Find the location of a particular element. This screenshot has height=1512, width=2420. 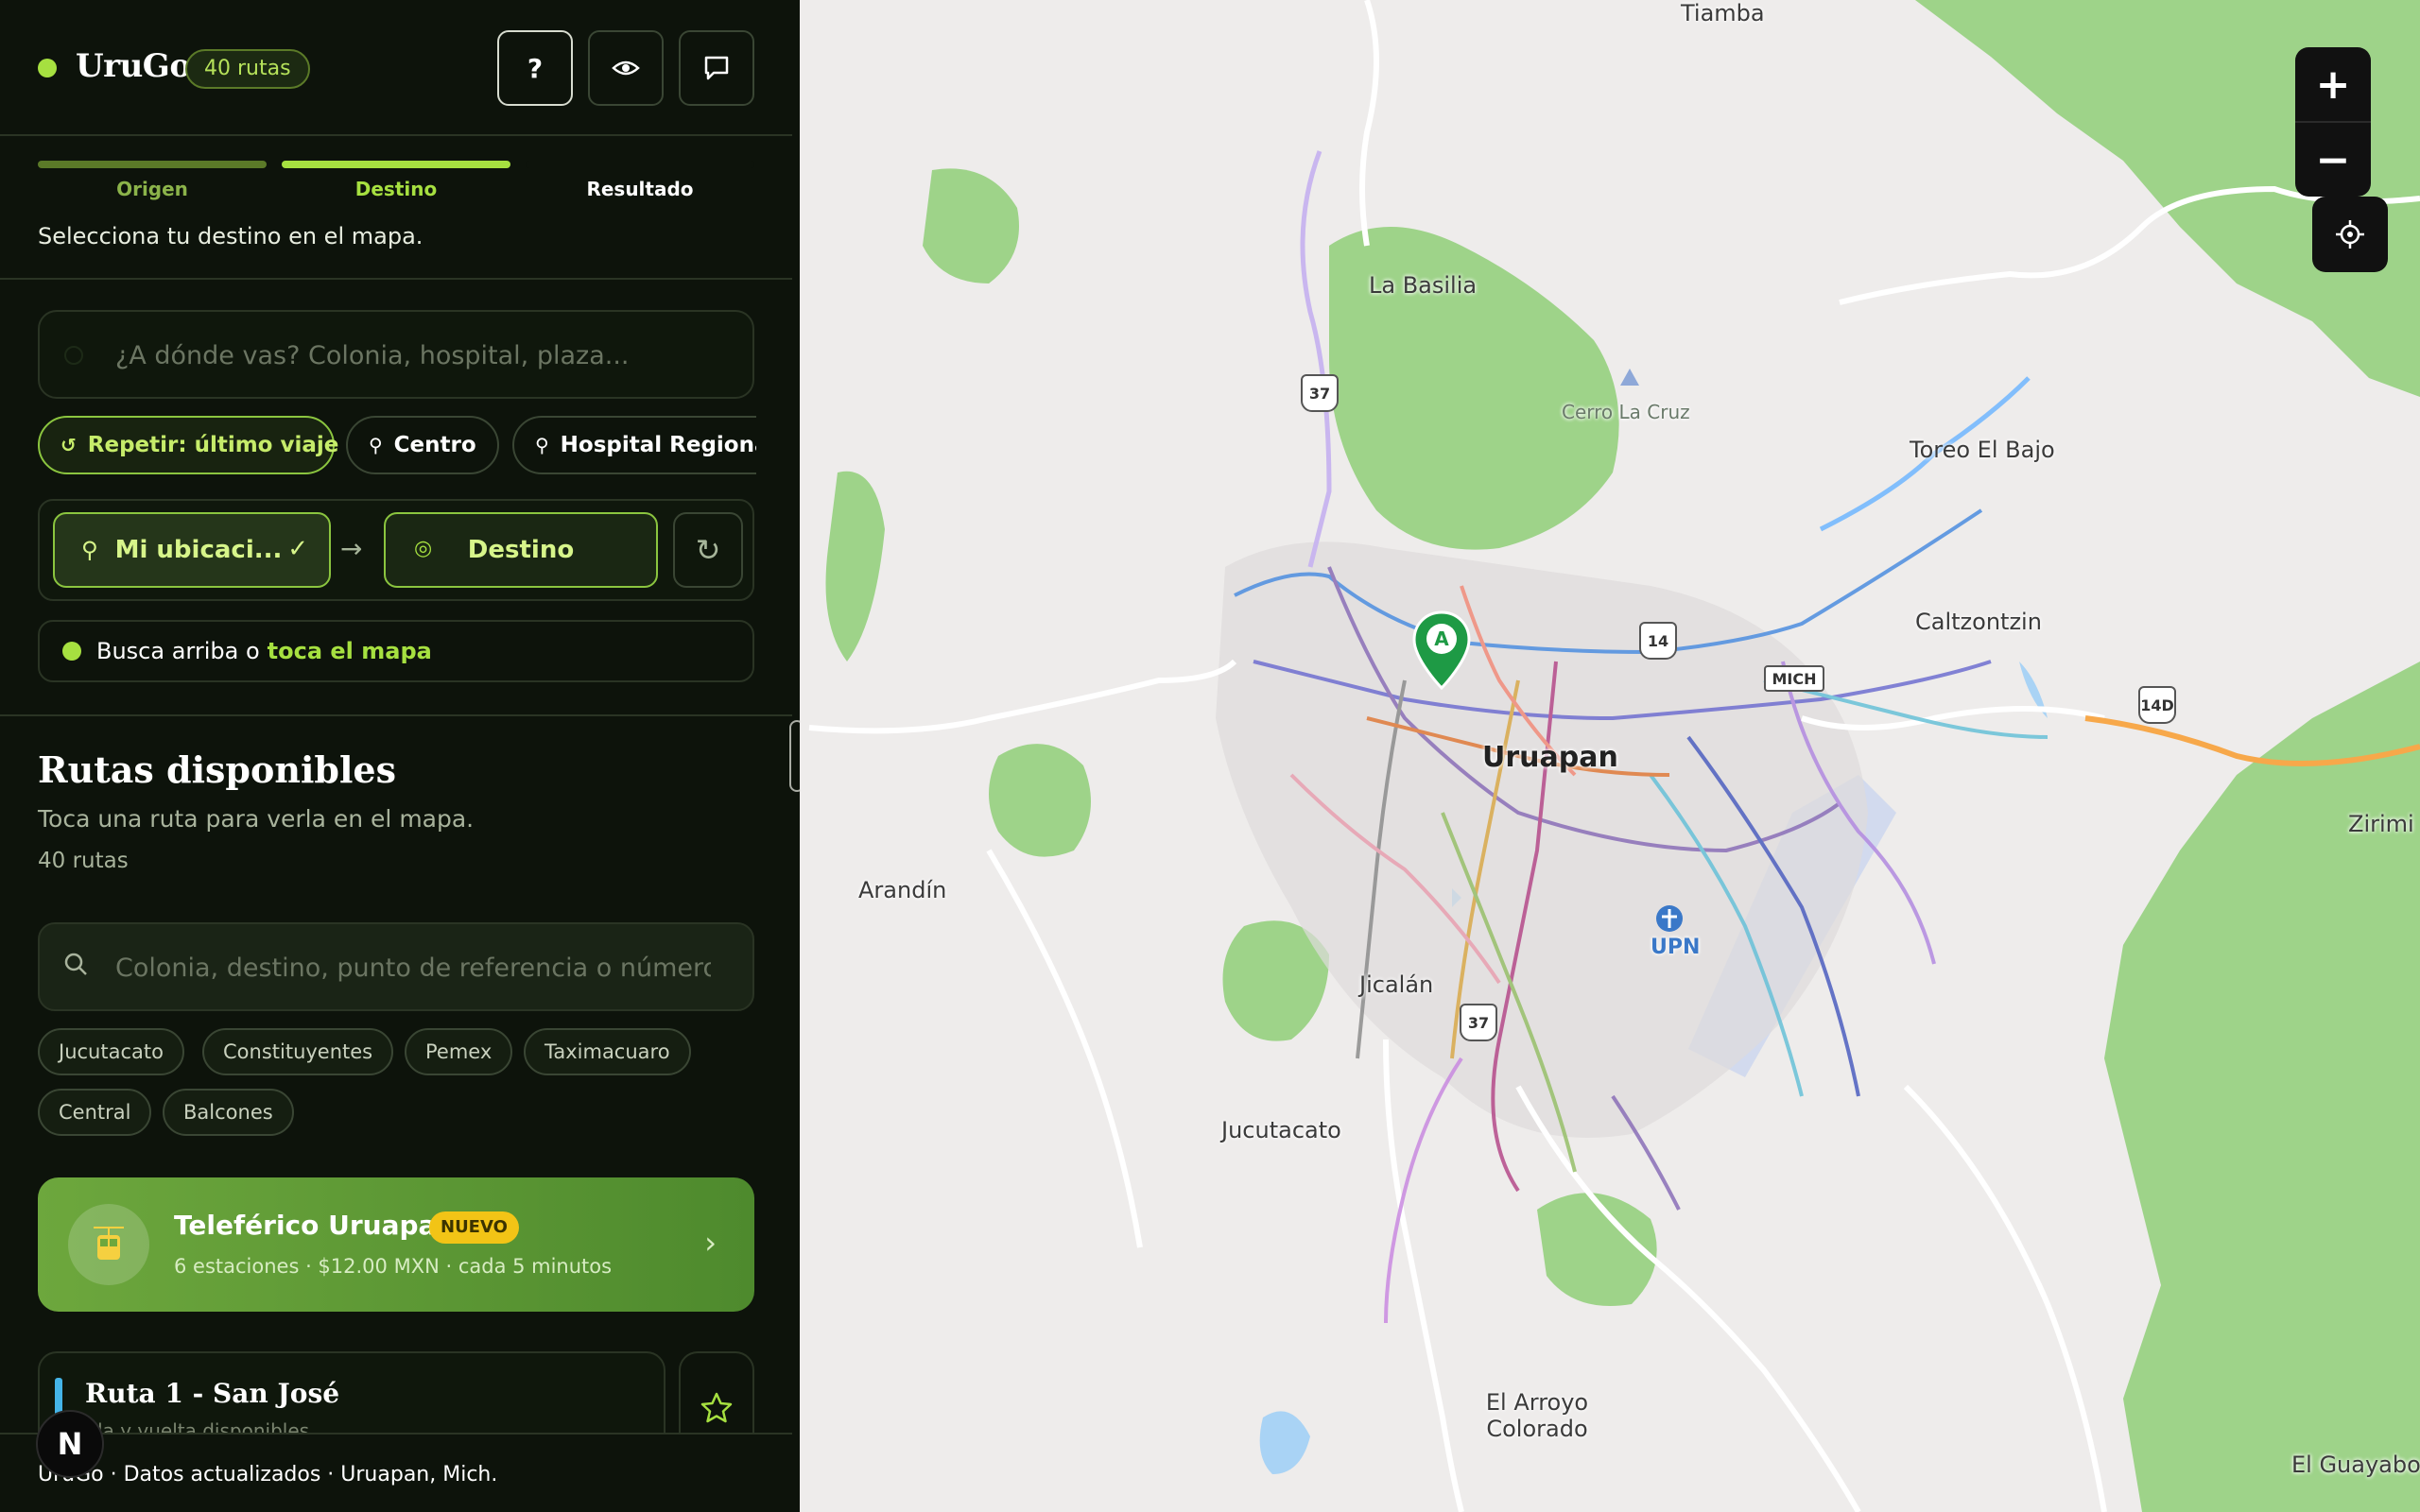

highway-shield: 14D is located at coordinates (2157, 705).